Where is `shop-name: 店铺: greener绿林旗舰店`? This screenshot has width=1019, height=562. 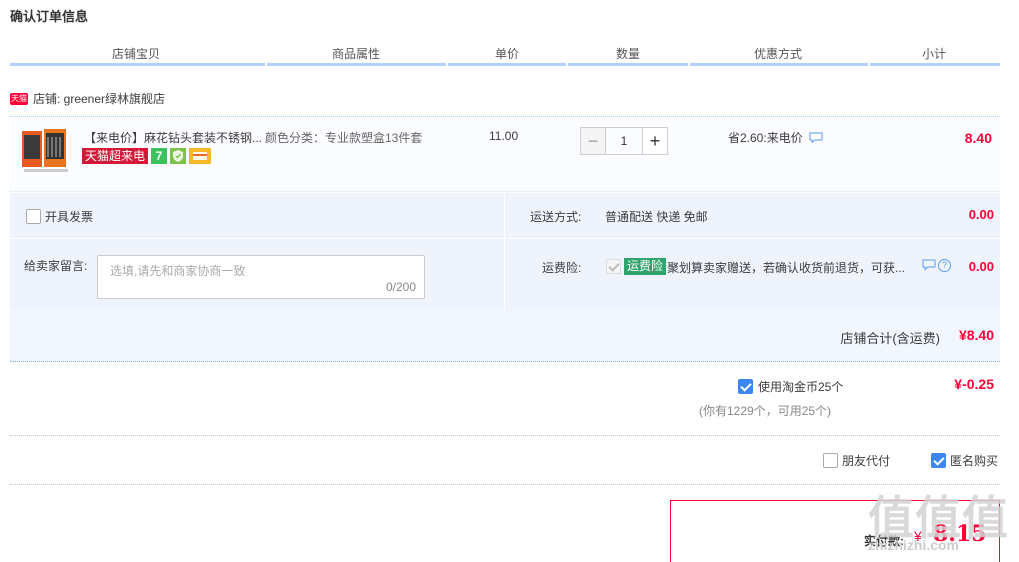
shop-name: 店铺: greener绿林旗舰店 is located at coordinates (99, 98).